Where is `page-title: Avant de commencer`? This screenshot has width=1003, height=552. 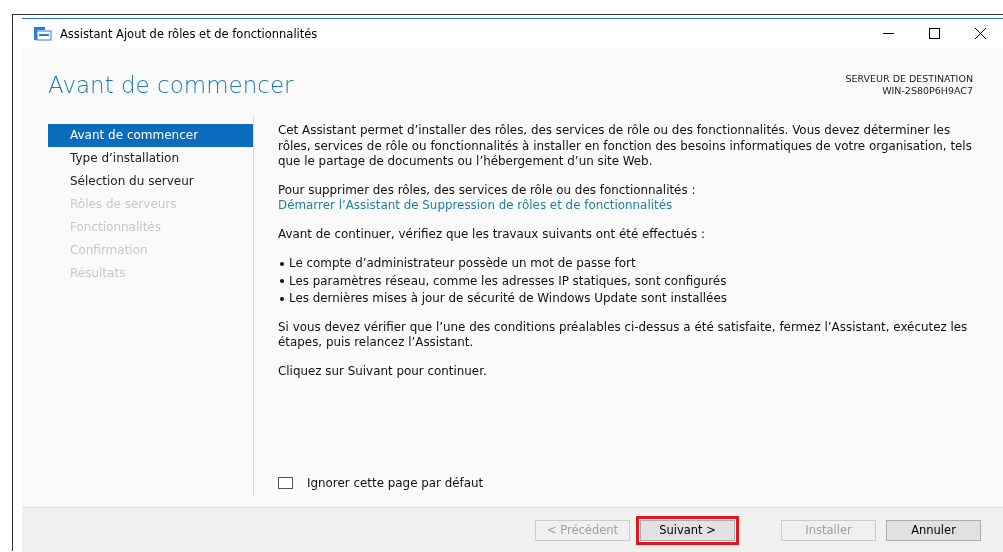 page-title: Avant de commencer is located at coordinates (171, 86).